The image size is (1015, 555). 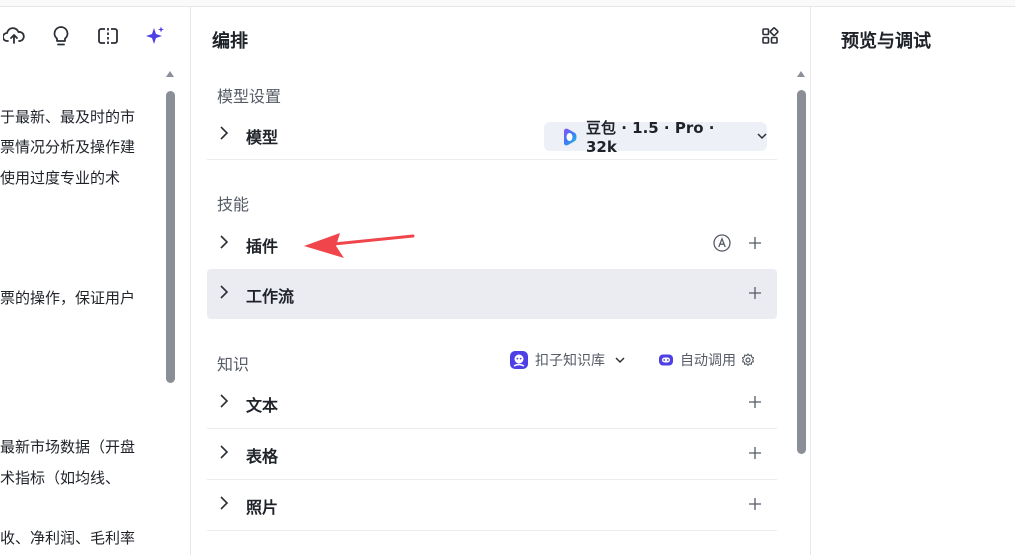 What do you see at coordinates (492, 294) in the screenshot?
I see `workflow-row: 工作流` at bounding box center [492, 294].